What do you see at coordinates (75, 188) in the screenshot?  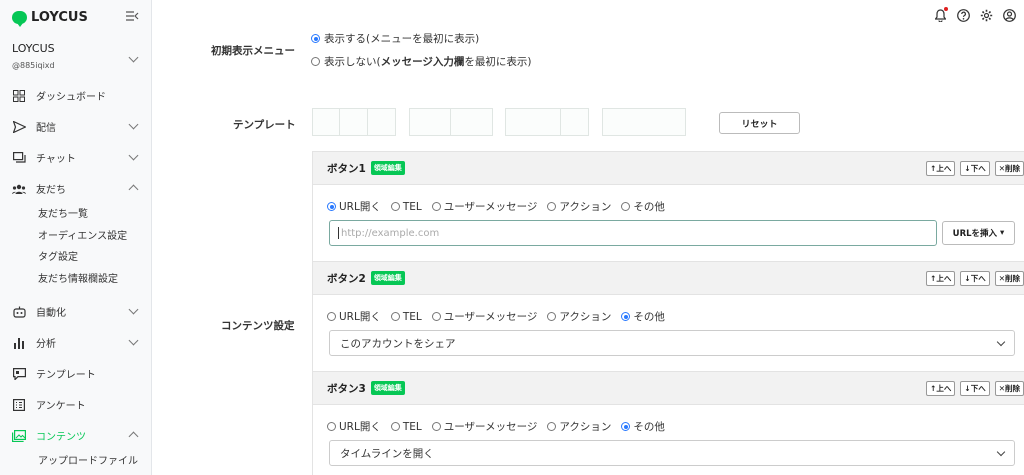 I see `nav-friends: 友だち` at bounding box center [75, 188].